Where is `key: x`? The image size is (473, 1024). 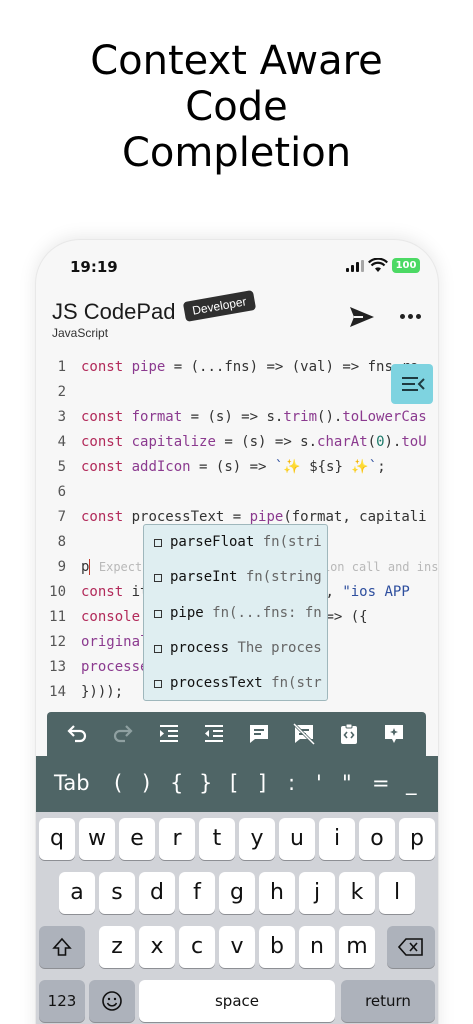 key: x is located at coordinates (157, 947).